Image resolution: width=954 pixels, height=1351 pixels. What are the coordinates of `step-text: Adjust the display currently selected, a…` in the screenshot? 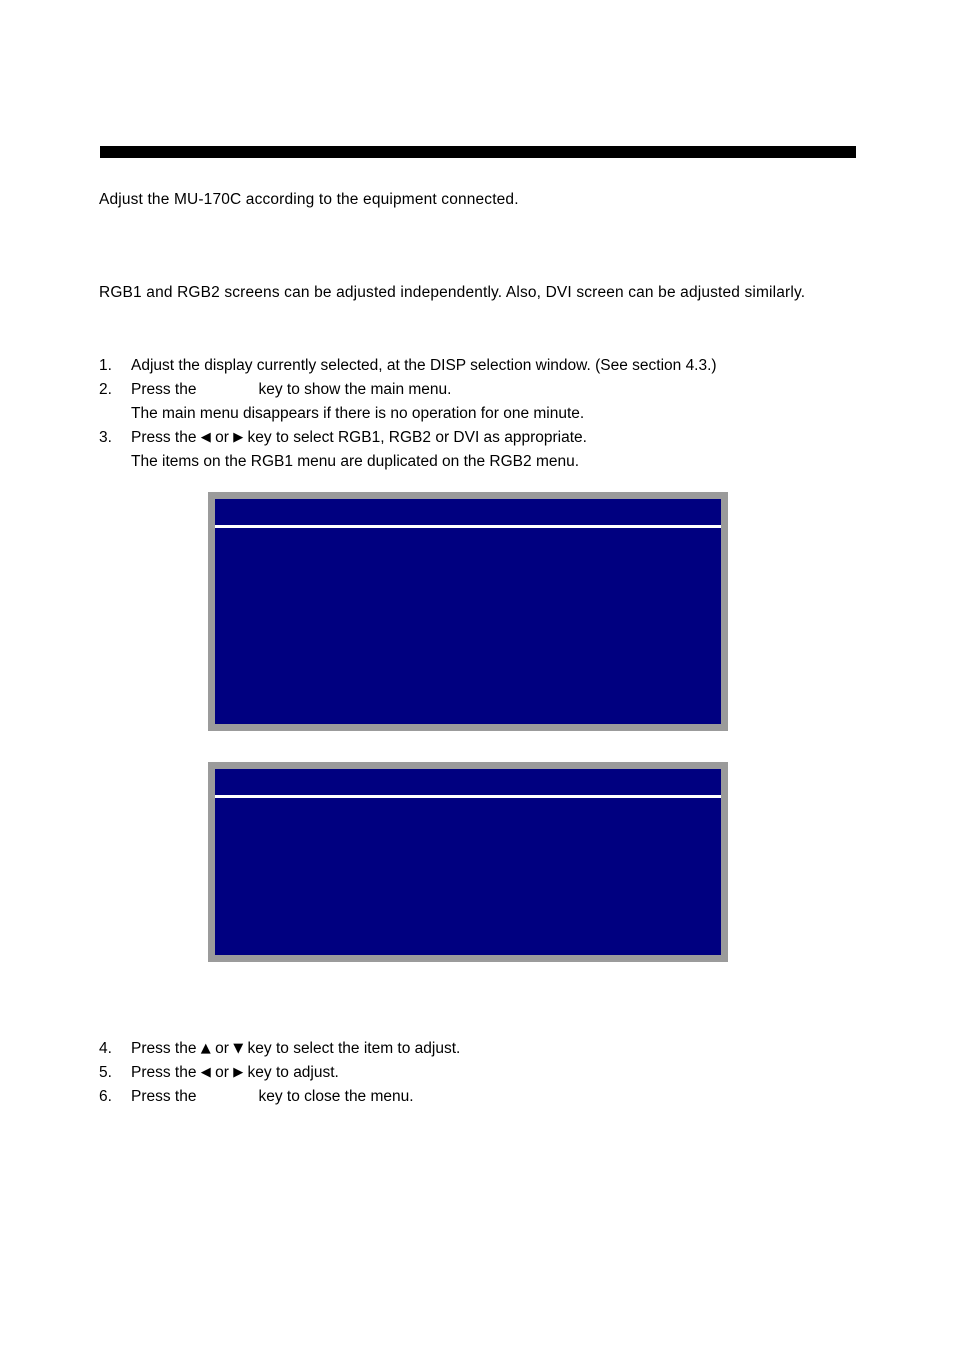 It's located at (424, 365).